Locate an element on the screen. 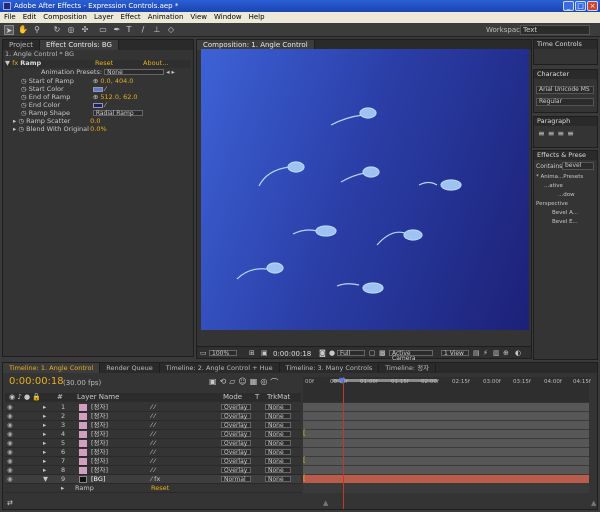 The height and width of the screenshot is (512, 600). tab-timeline-jeongja: Timeline: 정자 is located at coordinates (408, 368).